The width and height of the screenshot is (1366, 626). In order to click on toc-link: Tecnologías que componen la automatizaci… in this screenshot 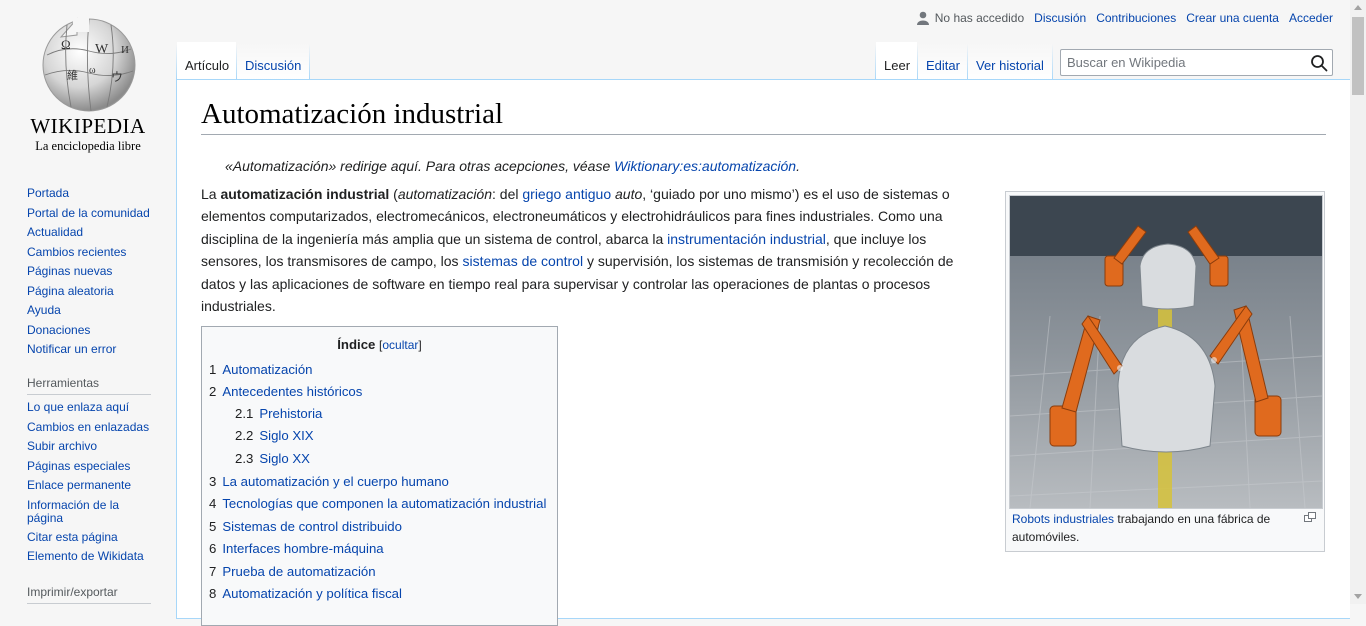, I will do `click(384, 503)`.